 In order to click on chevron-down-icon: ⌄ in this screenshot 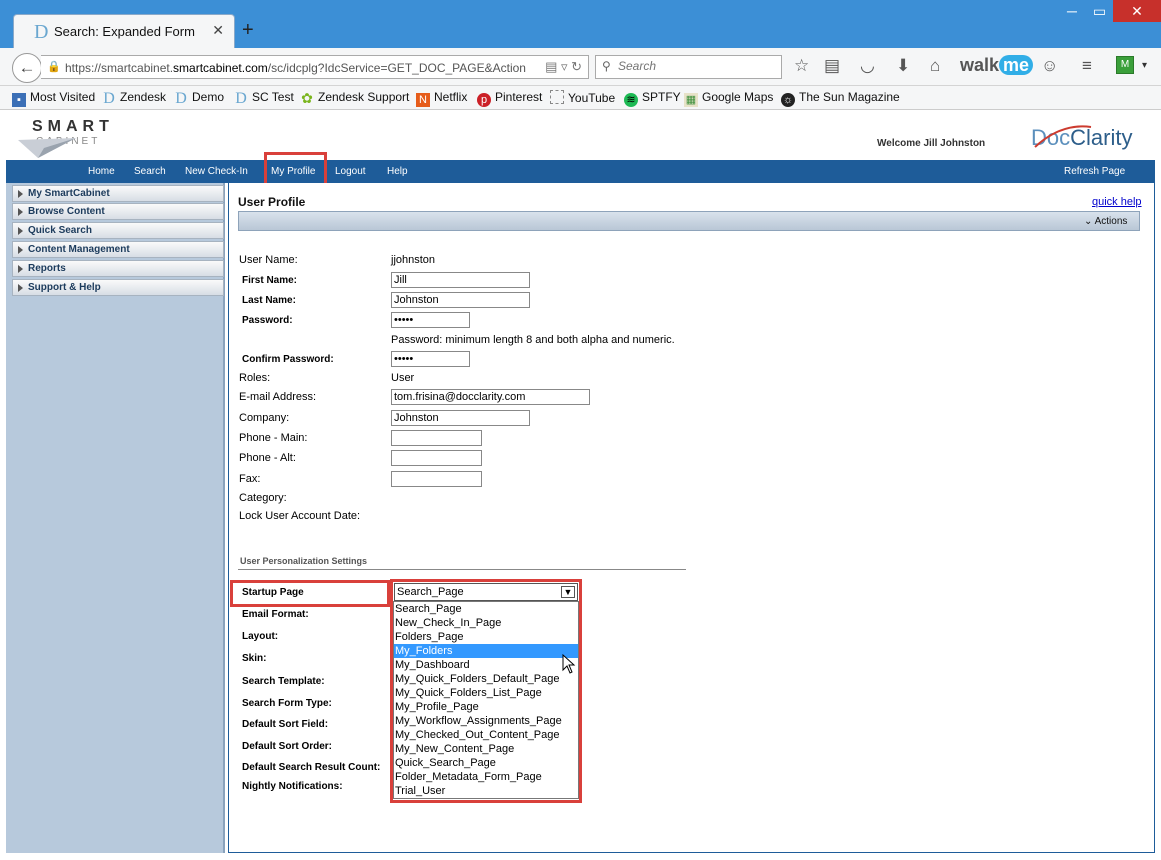, I will do `click(1089, 221)`.